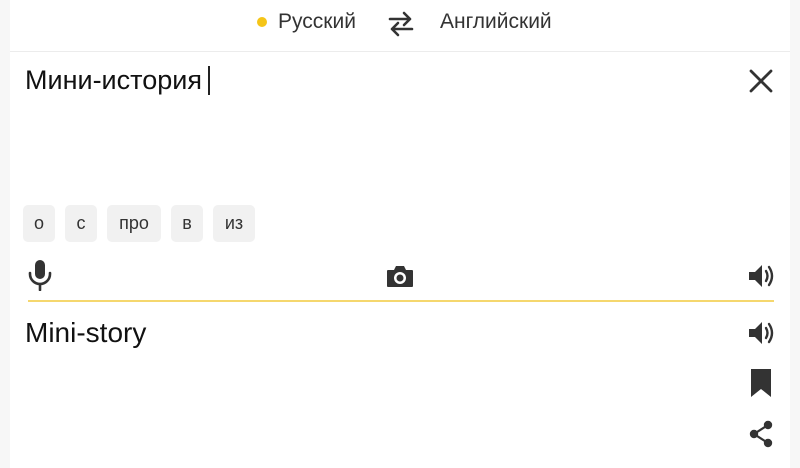 This screenshot has height=468, width=800. I want to click on microphone-icon, so click(40, 275).